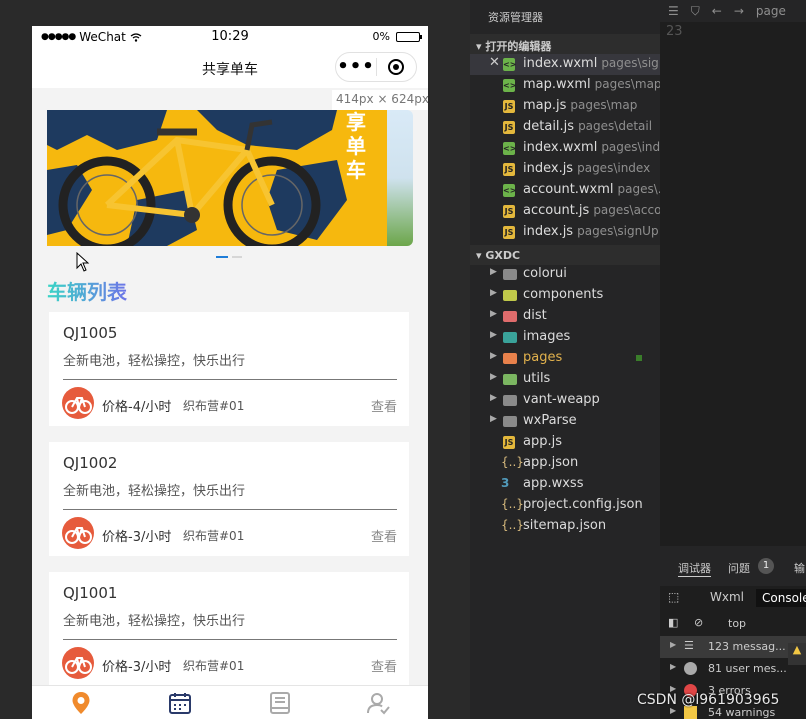 This screenshot has width=806, height=719. I want to click on sidebar-toggle-icon: ◧, so click(673, 622).